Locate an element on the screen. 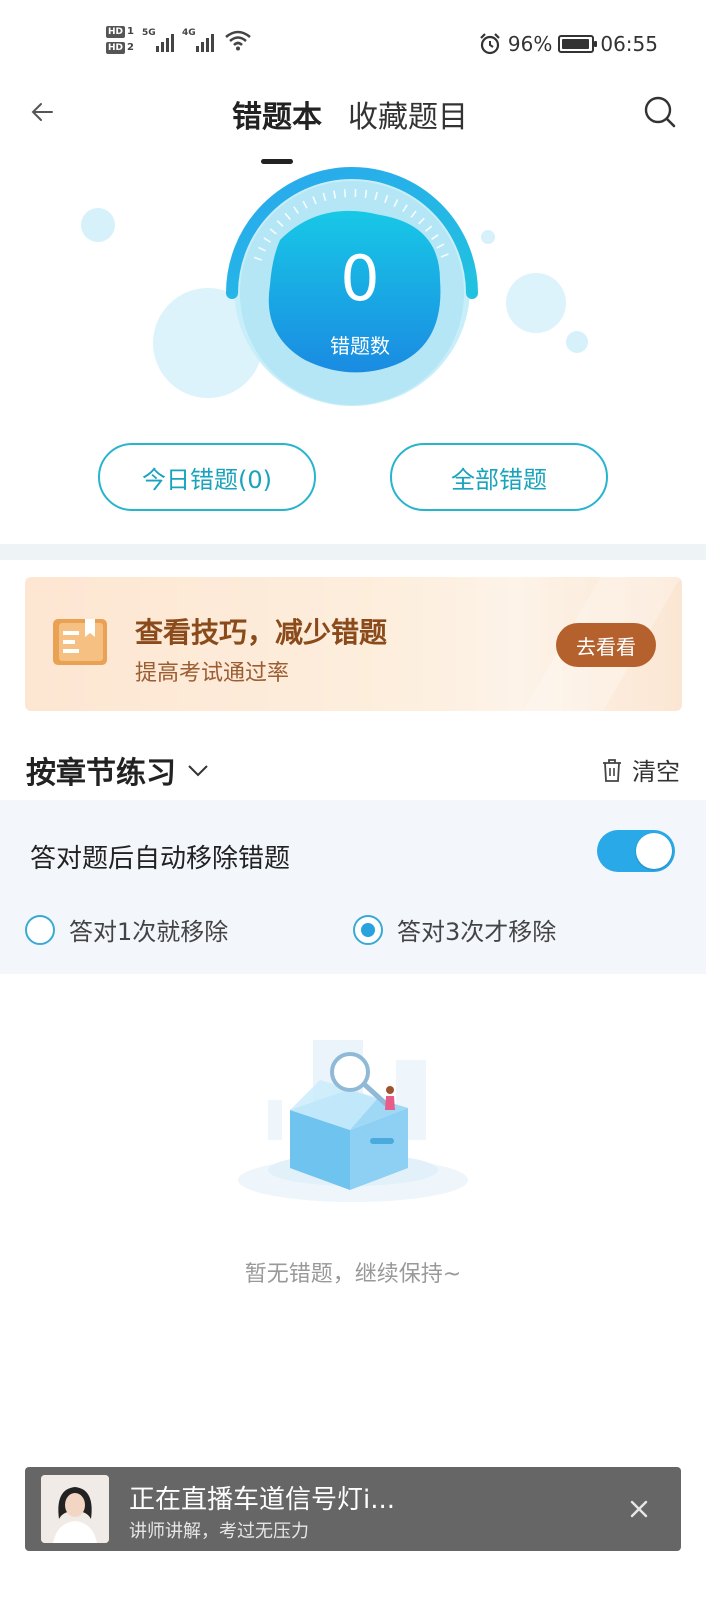 Image resolution: width=720 pixels, height=1600 pixels. option-remove-after-3: 答对3次才移除 is located at coordinates (454, 929).